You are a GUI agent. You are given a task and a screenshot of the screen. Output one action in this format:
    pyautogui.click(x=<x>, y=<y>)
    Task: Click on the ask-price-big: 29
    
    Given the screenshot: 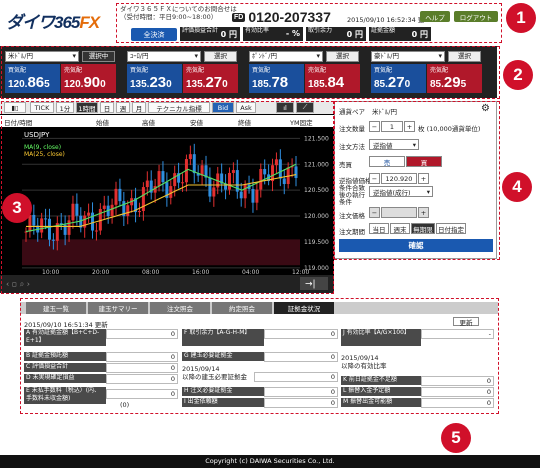 What is the action you would take?
    pyautogui.click(x=452, y=82)
    